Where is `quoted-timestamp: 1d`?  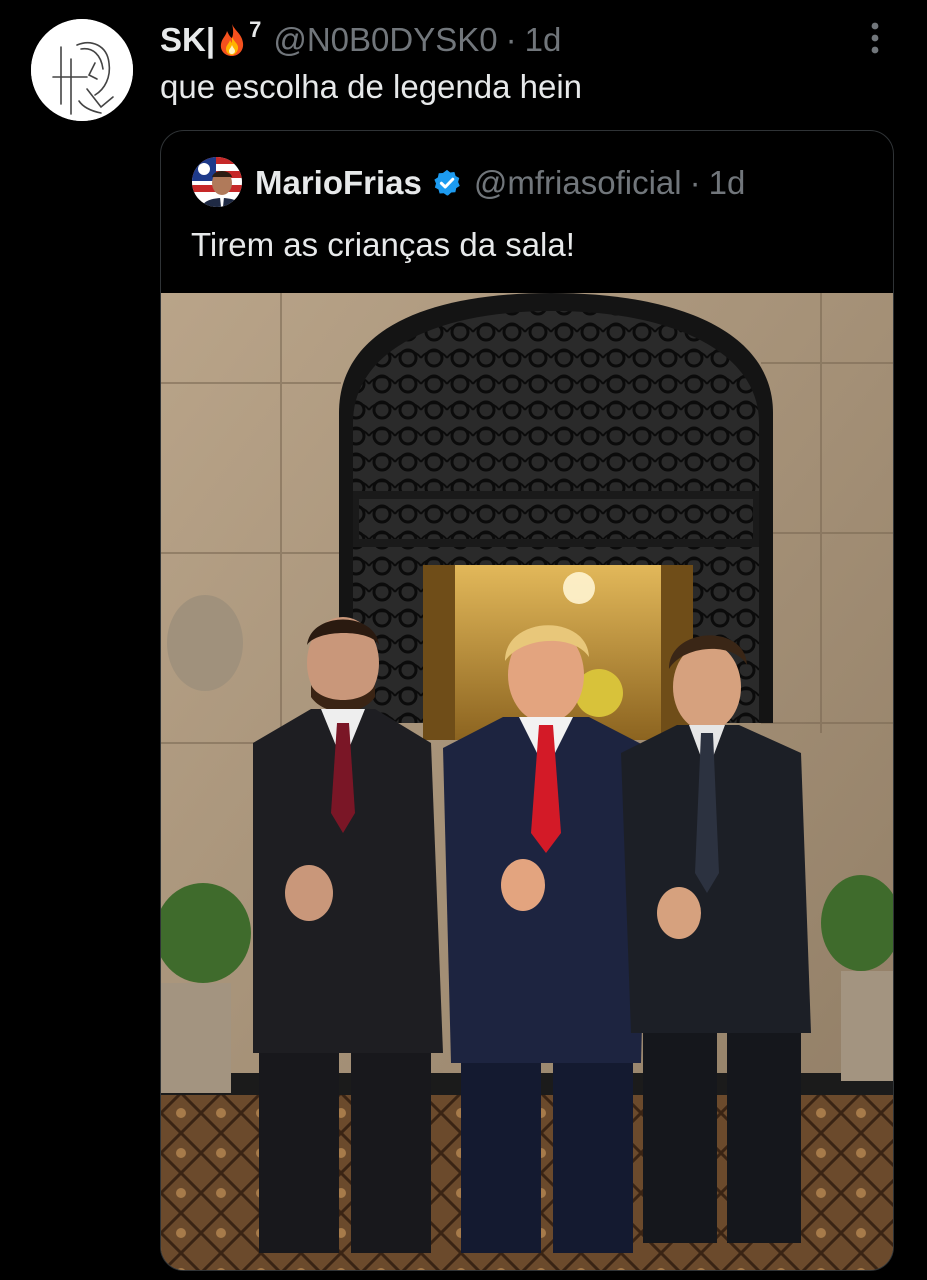 quoted-timestamp: 1d is located at coordinates (727, 183).